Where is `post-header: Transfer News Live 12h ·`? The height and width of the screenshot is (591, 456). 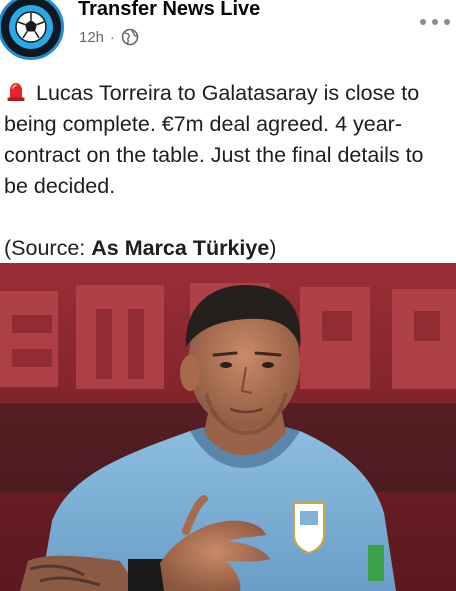
post-header: Transfer News Live 12h · is located at coordinates (228, 30).